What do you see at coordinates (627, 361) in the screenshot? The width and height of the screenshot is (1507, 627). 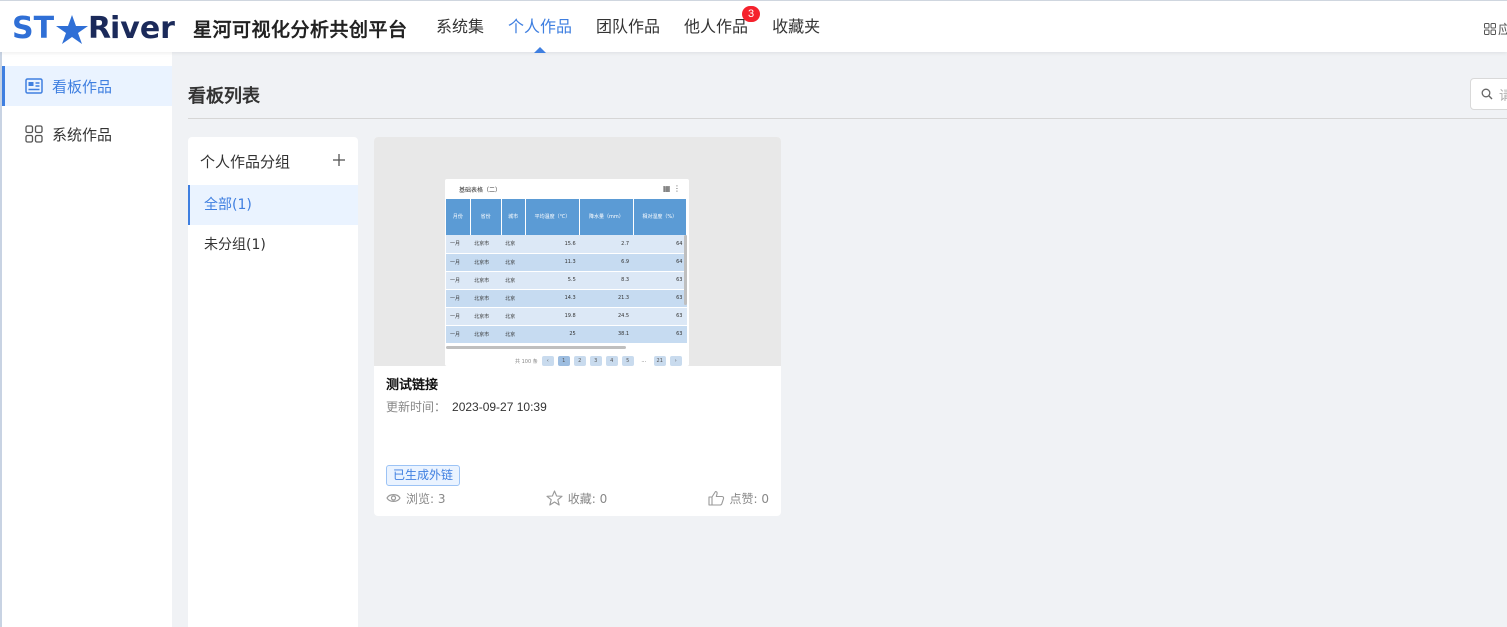 I see `preview-pager-page: 5` at bounding box center [627, 361].